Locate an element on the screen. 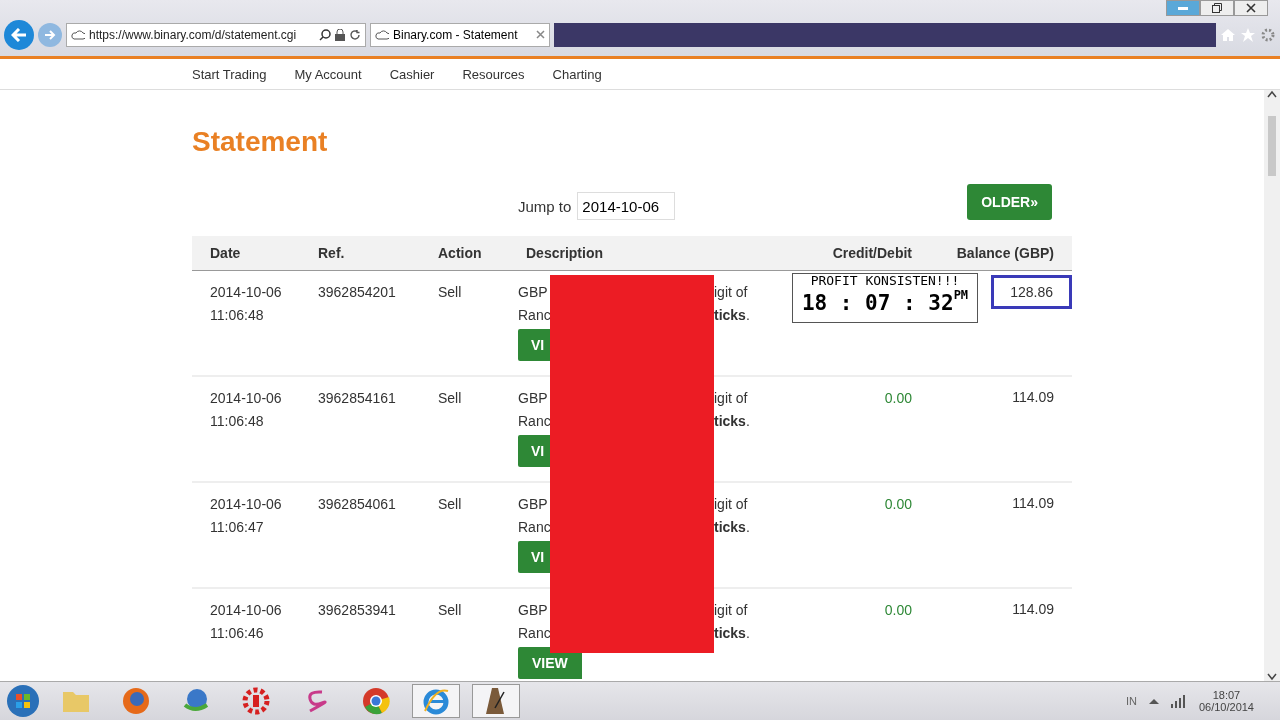  ref-text: 3962854061 is located at coordinates (357, 504).